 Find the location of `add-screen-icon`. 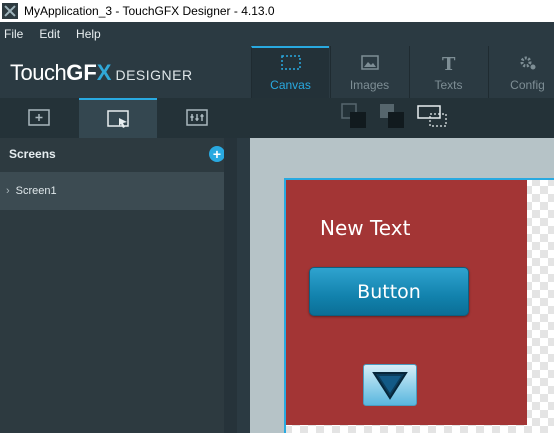

add-screen-icon is located at coordinates (39, 117).